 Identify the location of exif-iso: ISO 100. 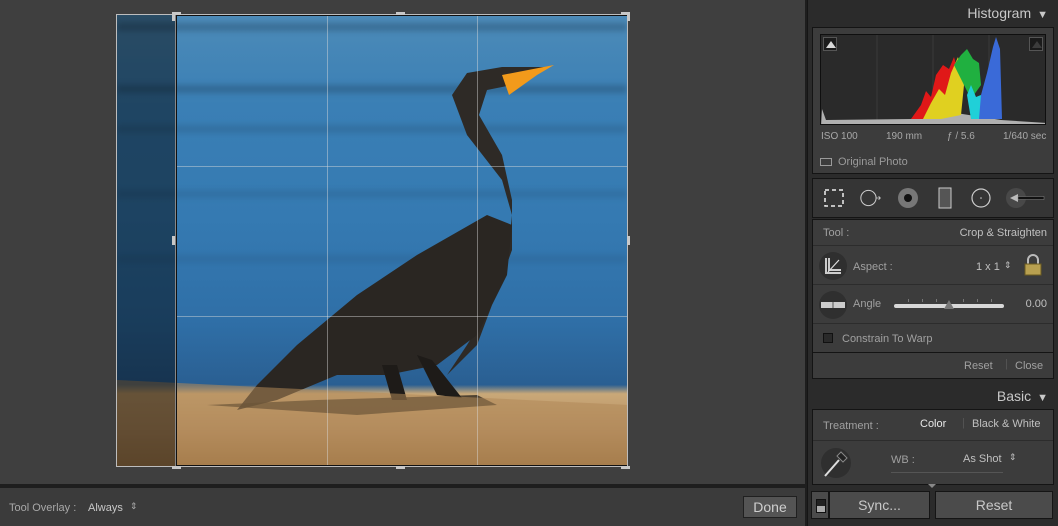
(839, 136).